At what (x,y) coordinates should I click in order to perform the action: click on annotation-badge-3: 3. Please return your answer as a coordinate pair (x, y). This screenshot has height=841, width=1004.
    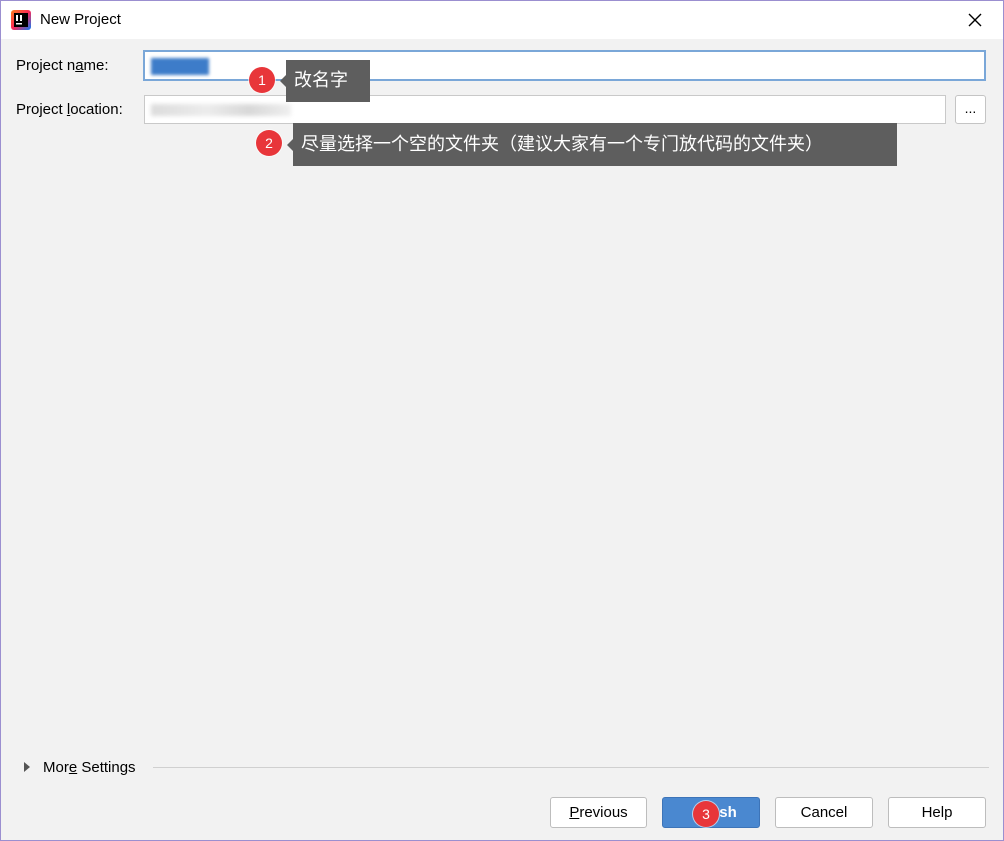
    Looking at the image, I should click on (706, 814).